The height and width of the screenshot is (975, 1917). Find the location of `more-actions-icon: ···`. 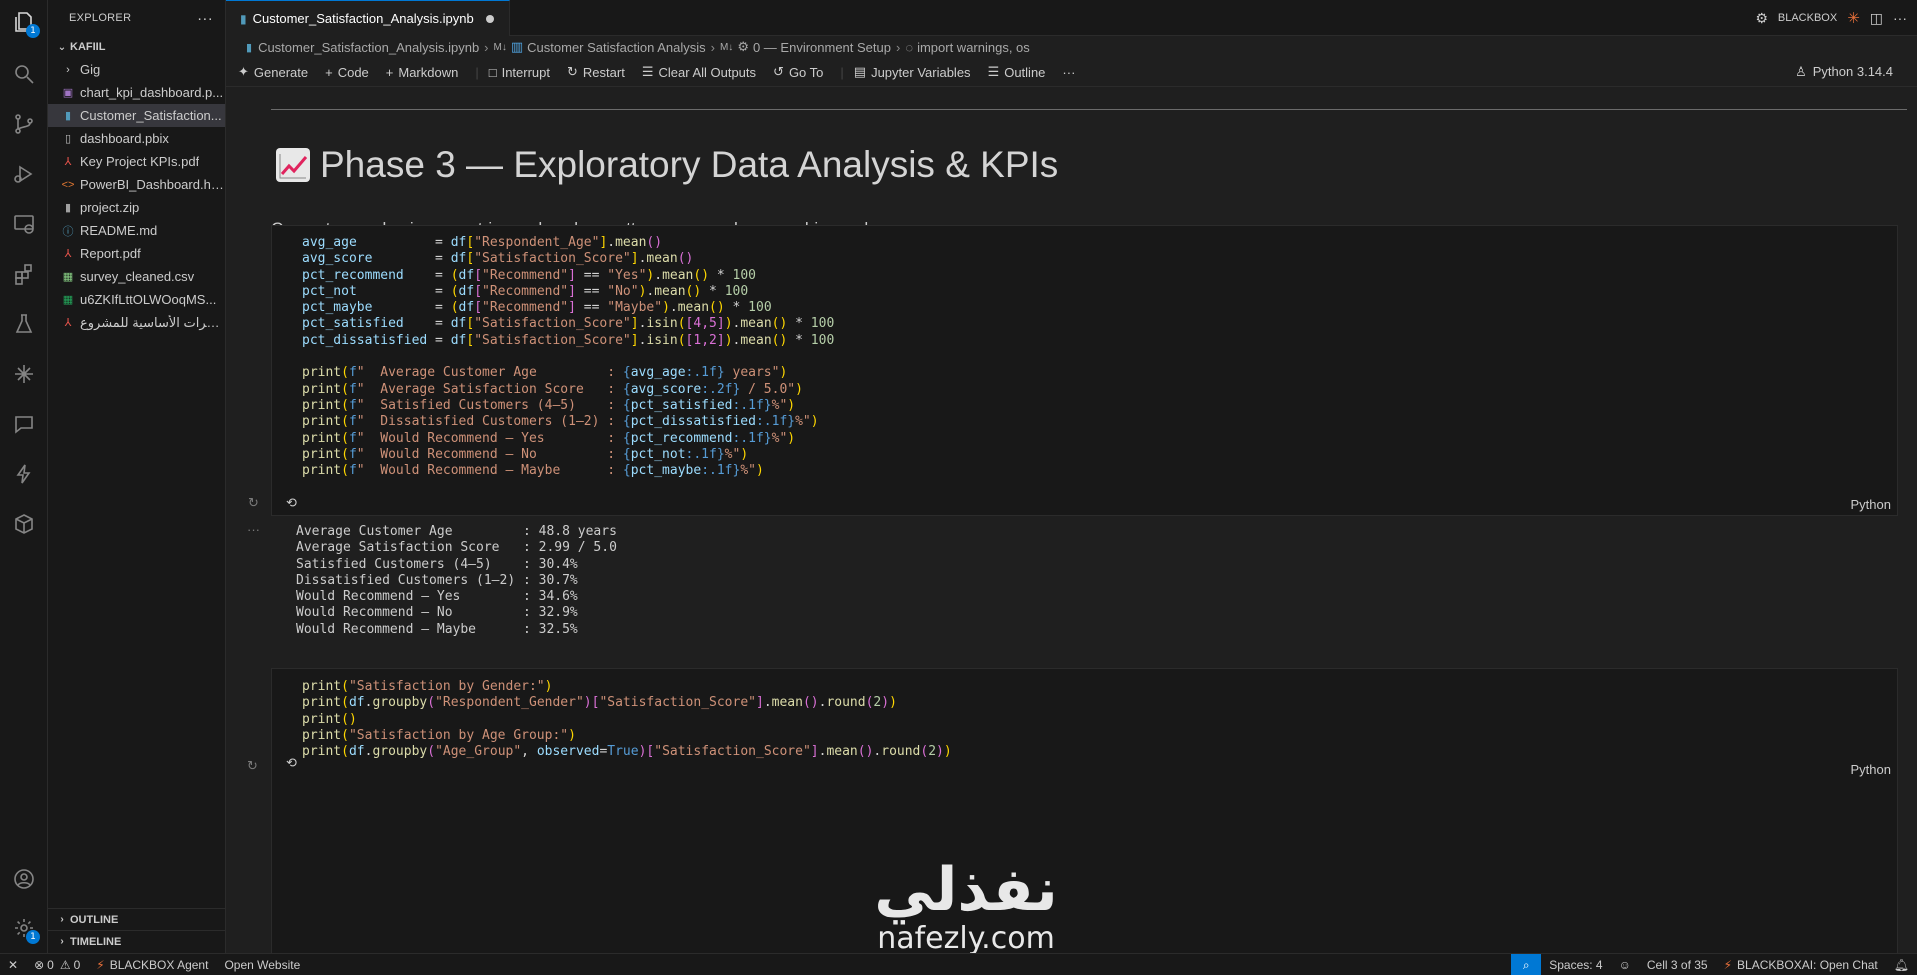

more-actions-icon: ··· is located at coordinates (205, 18).